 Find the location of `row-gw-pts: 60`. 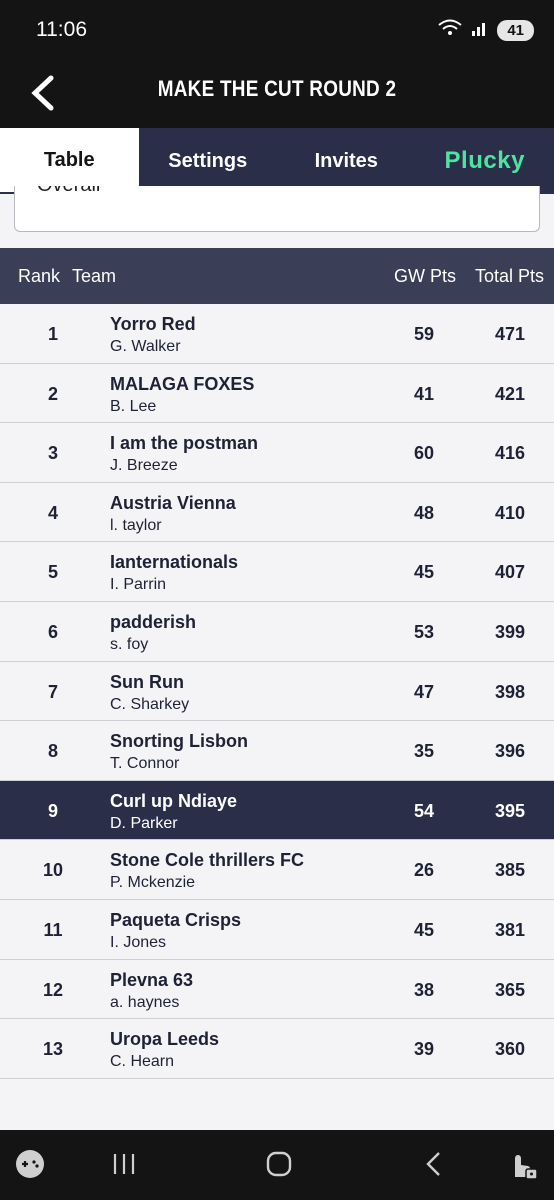

row-gw-pts: 60 is located at coordinates (424, 453).